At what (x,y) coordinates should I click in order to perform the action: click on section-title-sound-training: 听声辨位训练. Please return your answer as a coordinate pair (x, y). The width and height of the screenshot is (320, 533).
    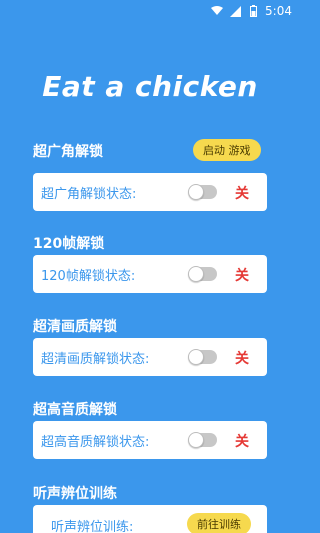
    Looking at the image, I should click on (75, 494).